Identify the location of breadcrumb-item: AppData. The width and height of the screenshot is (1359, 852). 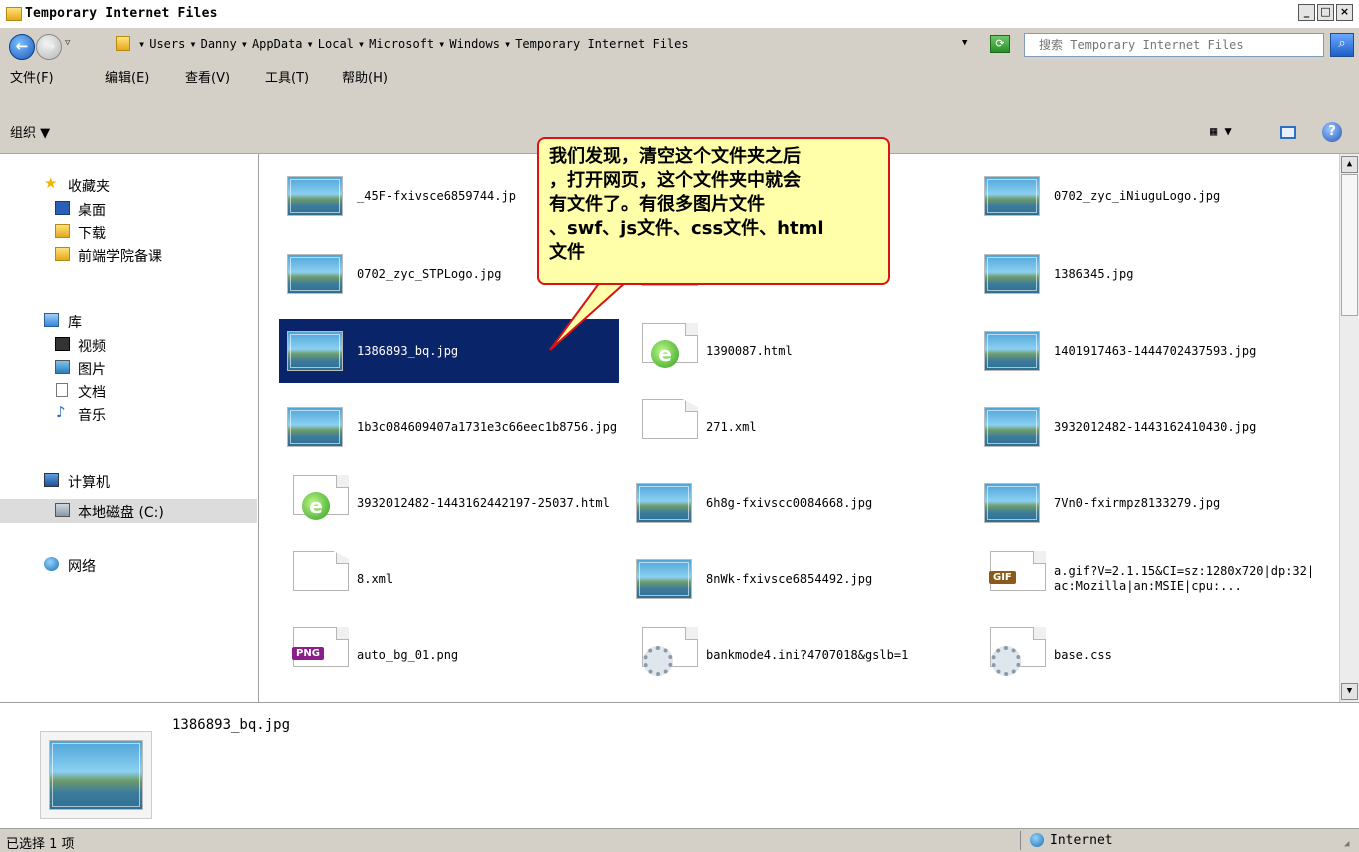
(277, 44).